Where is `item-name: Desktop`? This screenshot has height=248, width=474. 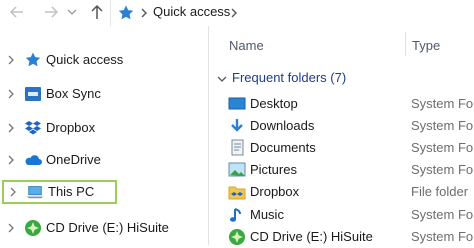
item-name: Desktop is located at coordinates (274, 103).